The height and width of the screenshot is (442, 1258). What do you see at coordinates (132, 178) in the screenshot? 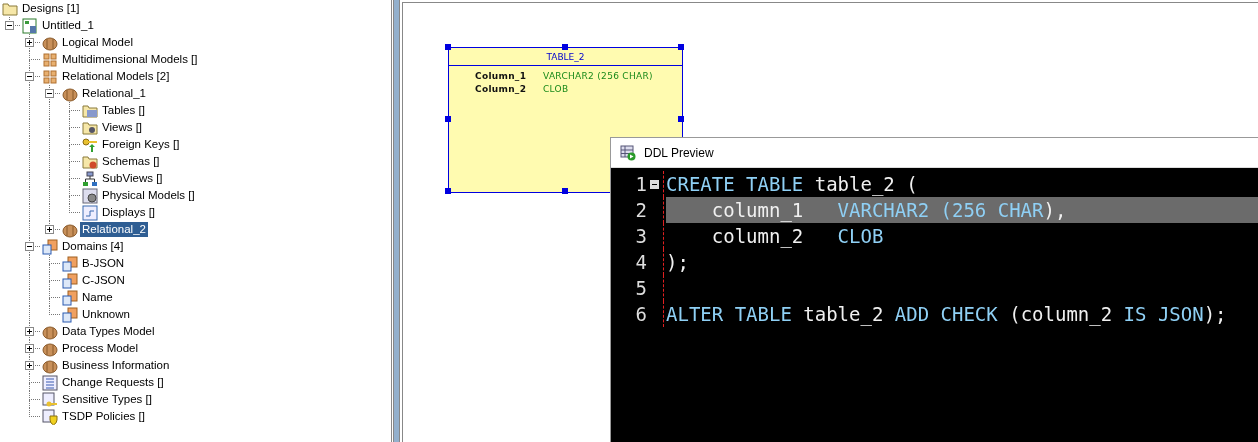
I see `tree-item: SubViews []` at bounding box center [132, 178].